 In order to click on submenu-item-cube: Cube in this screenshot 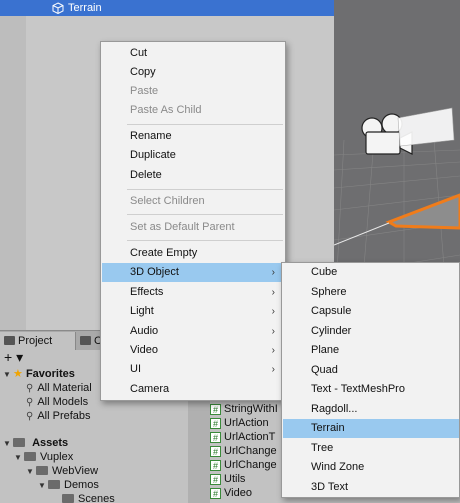, I will do `click(371, 272)`.